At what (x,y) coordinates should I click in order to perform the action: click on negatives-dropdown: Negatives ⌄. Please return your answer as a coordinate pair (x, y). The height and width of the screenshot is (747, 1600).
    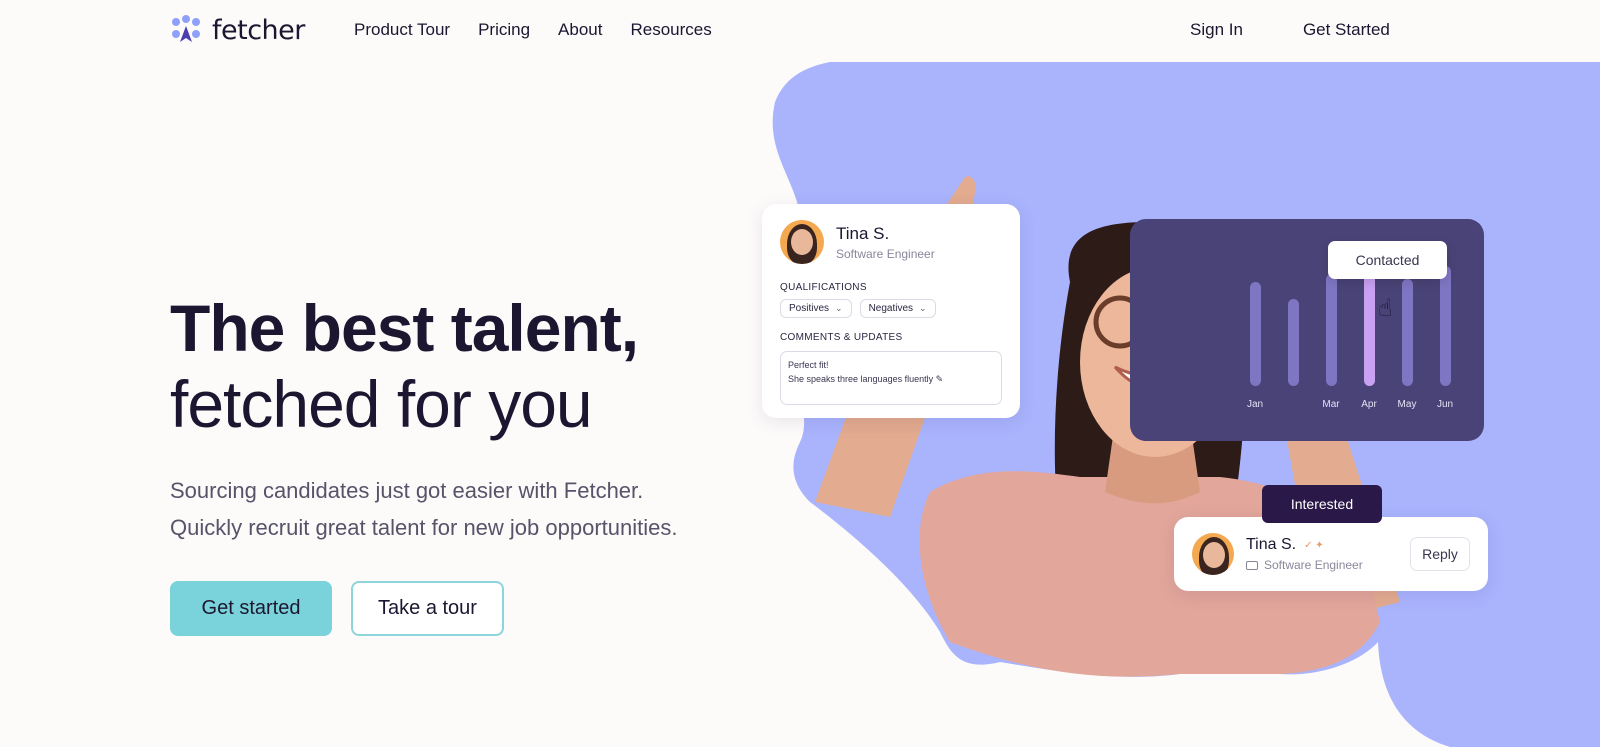
    Looking at the image, I should click on (897, 308).